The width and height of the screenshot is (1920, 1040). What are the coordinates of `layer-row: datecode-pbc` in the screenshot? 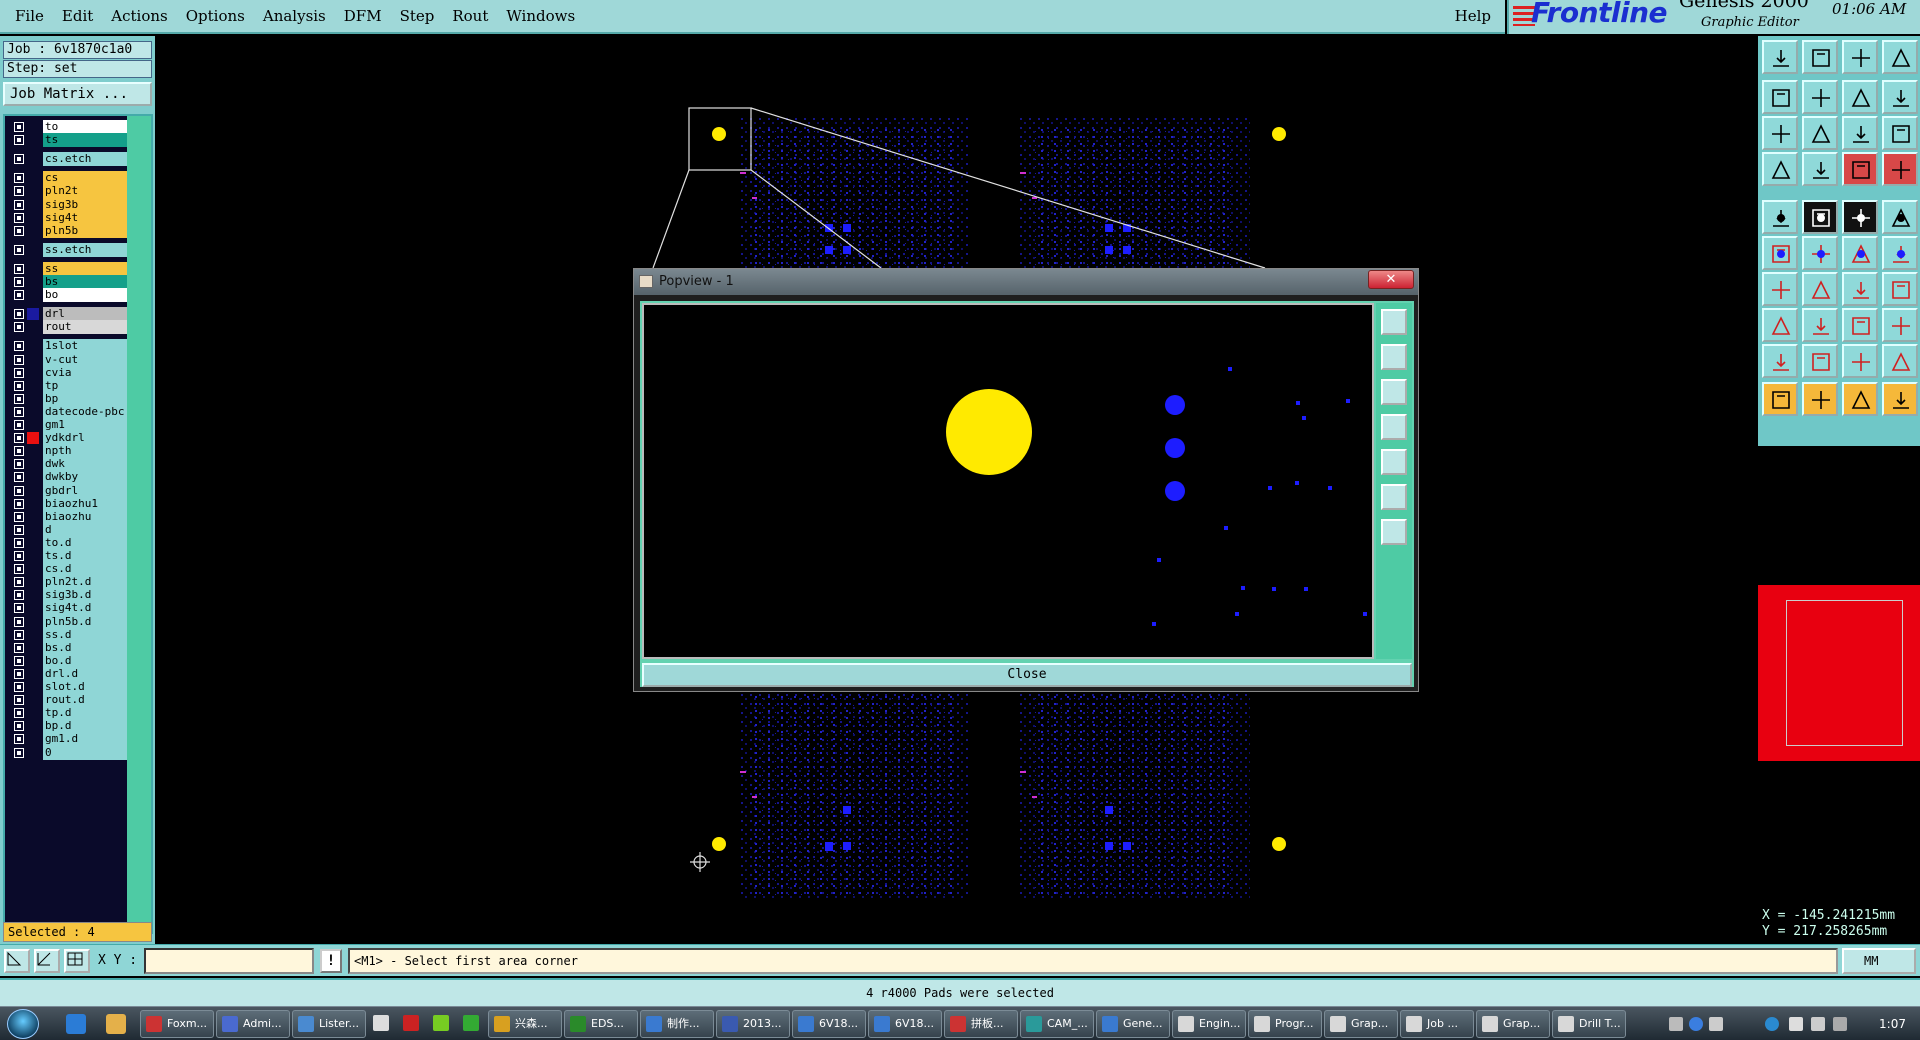 It's located at (69, 411).